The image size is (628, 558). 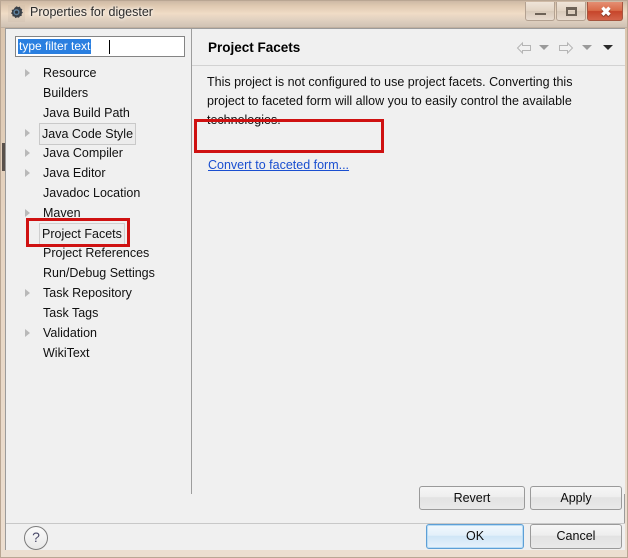 I want to click on close-icon: ✖, so click(x=606, y=11).